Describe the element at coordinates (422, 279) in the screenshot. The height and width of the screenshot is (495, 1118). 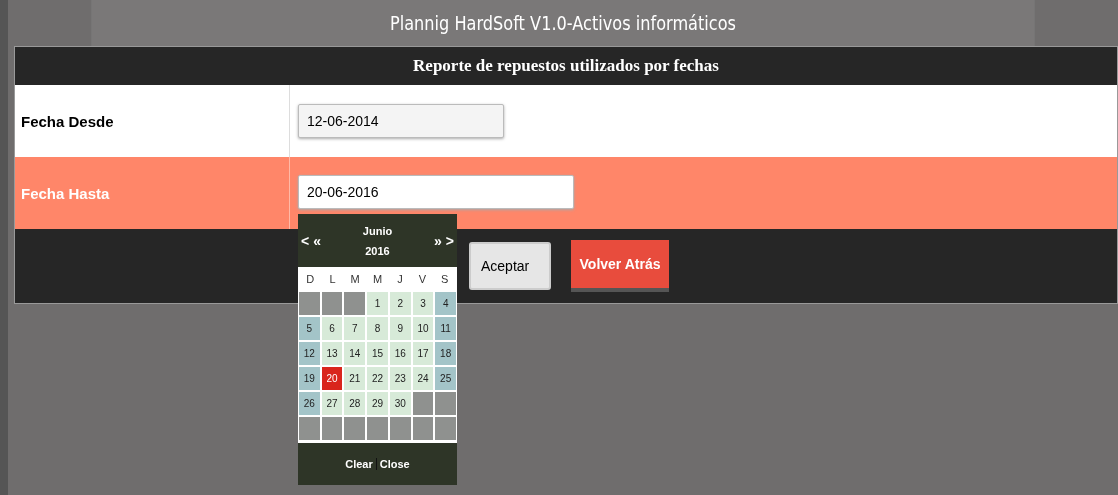
I see `weekday-label: V` at that location.